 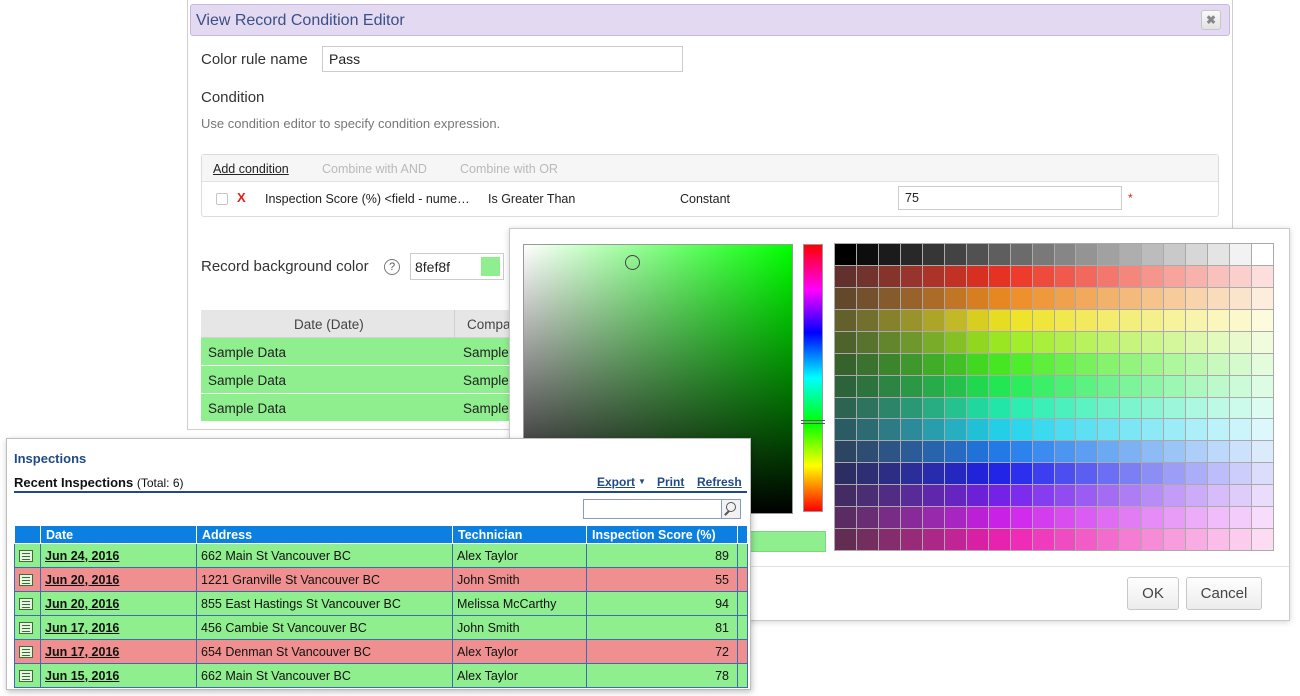 I want to click on column-header-address: Address, so click(x=324, y=534).